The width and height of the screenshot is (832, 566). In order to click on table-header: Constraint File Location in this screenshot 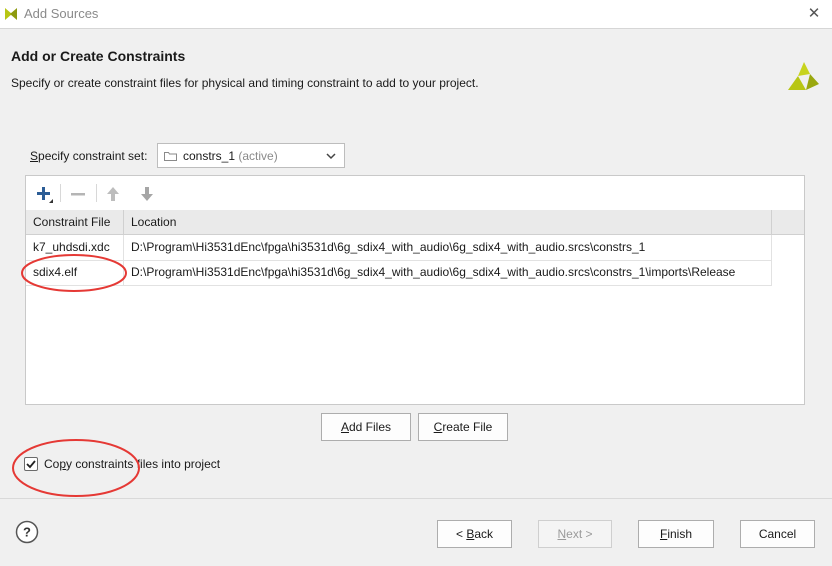, I will do `click(415, 222)`.